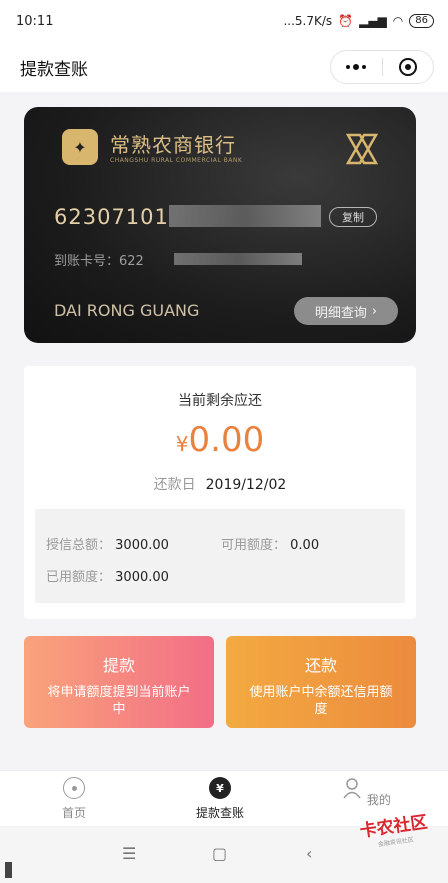 Image resolution: width=448 pixels, height=883 pixels. Describe the element at coordinates (80, 147) in the screenshot. I see `bank-logo-icon: ✦` at that location.